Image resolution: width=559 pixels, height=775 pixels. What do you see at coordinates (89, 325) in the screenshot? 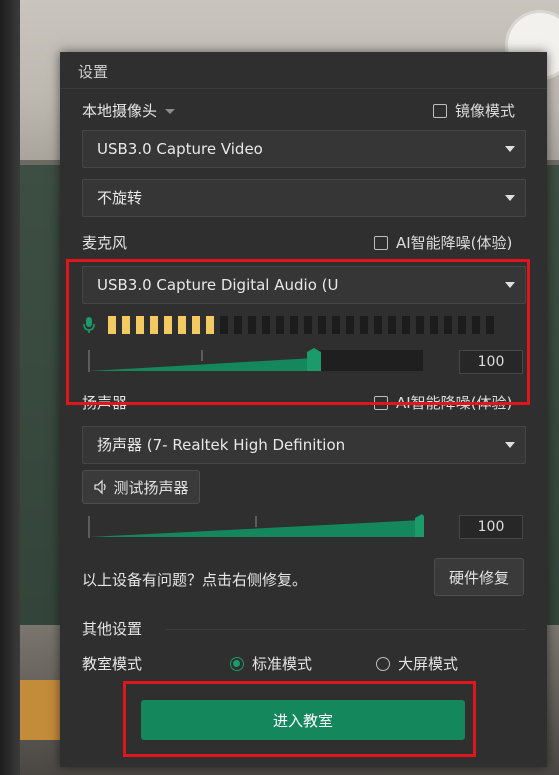
I see `mic-icon` at bounding box center [89, 325].